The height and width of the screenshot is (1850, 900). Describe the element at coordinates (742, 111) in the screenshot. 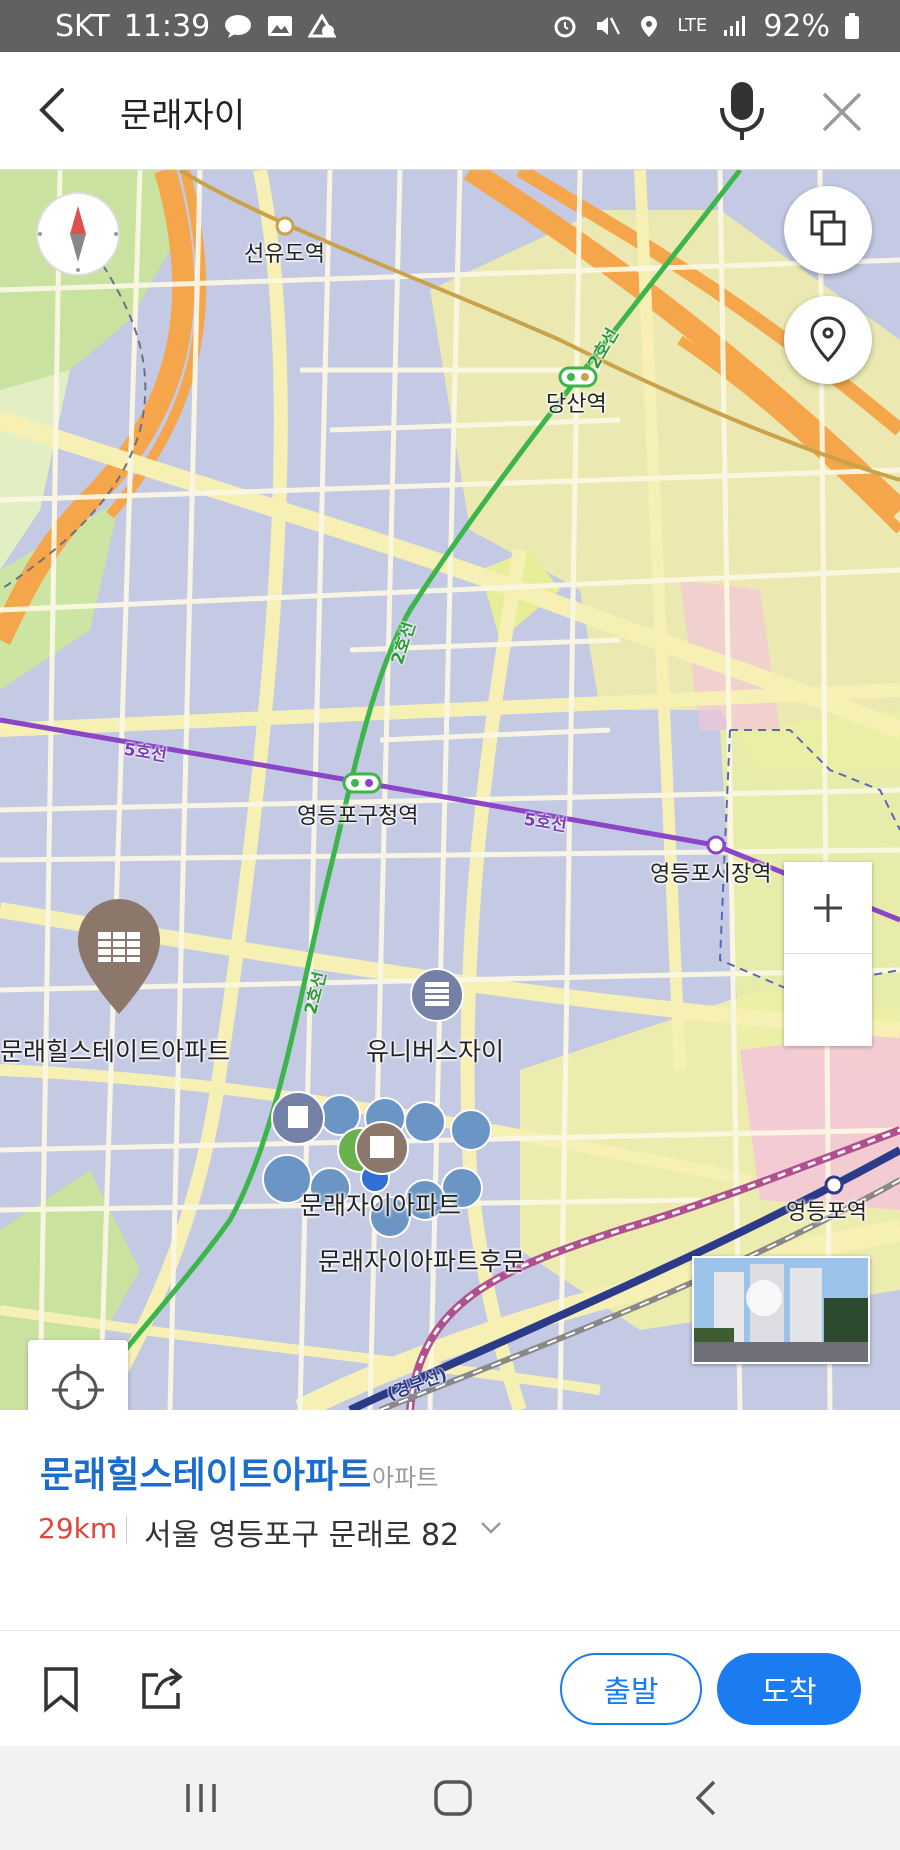

I see `mic-button` at that location.